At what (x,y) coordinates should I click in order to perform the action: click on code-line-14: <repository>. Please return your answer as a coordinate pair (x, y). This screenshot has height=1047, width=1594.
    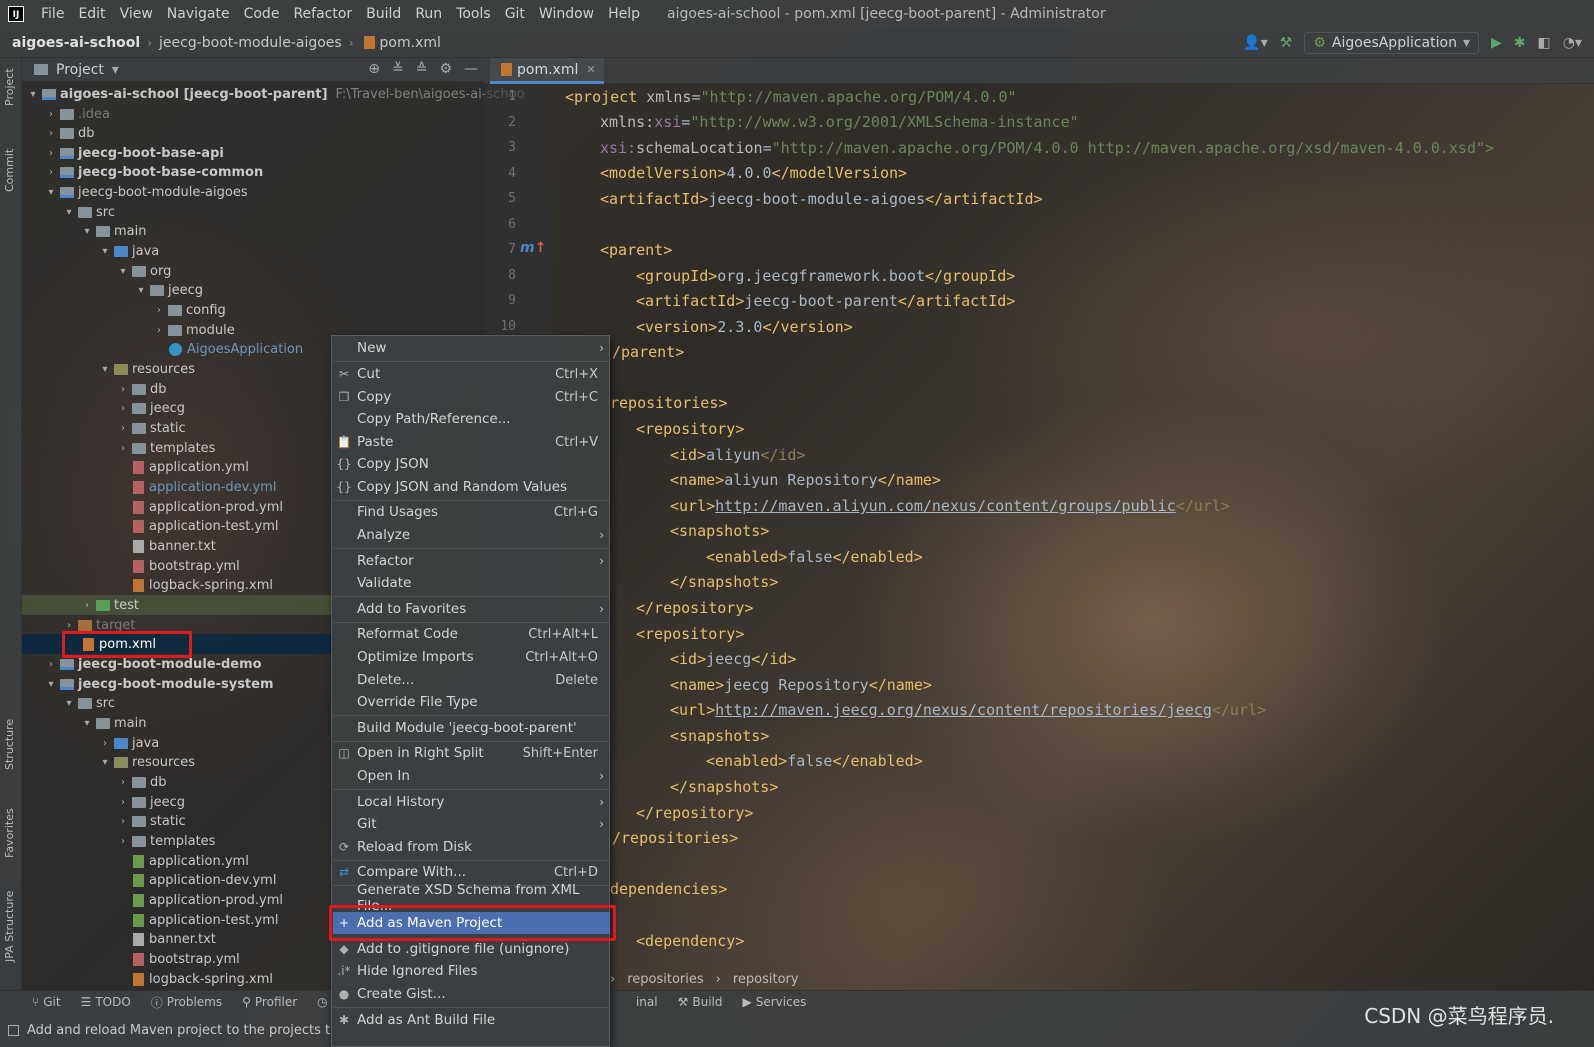
    Looking at the image, I should click on (690, 429).